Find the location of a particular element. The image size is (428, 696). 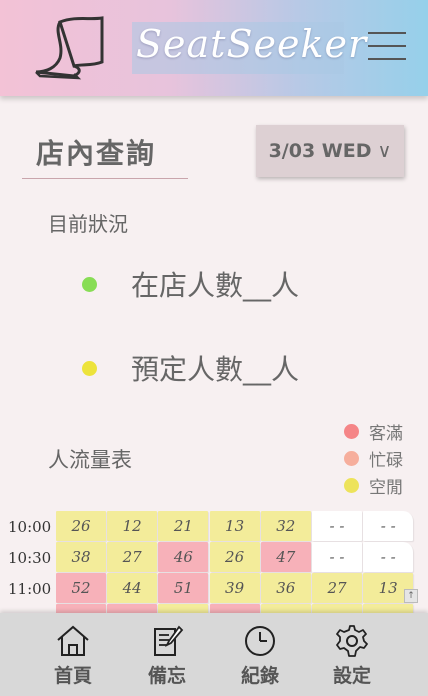

hamburger-menu-button is located at coordinates (387, 48).